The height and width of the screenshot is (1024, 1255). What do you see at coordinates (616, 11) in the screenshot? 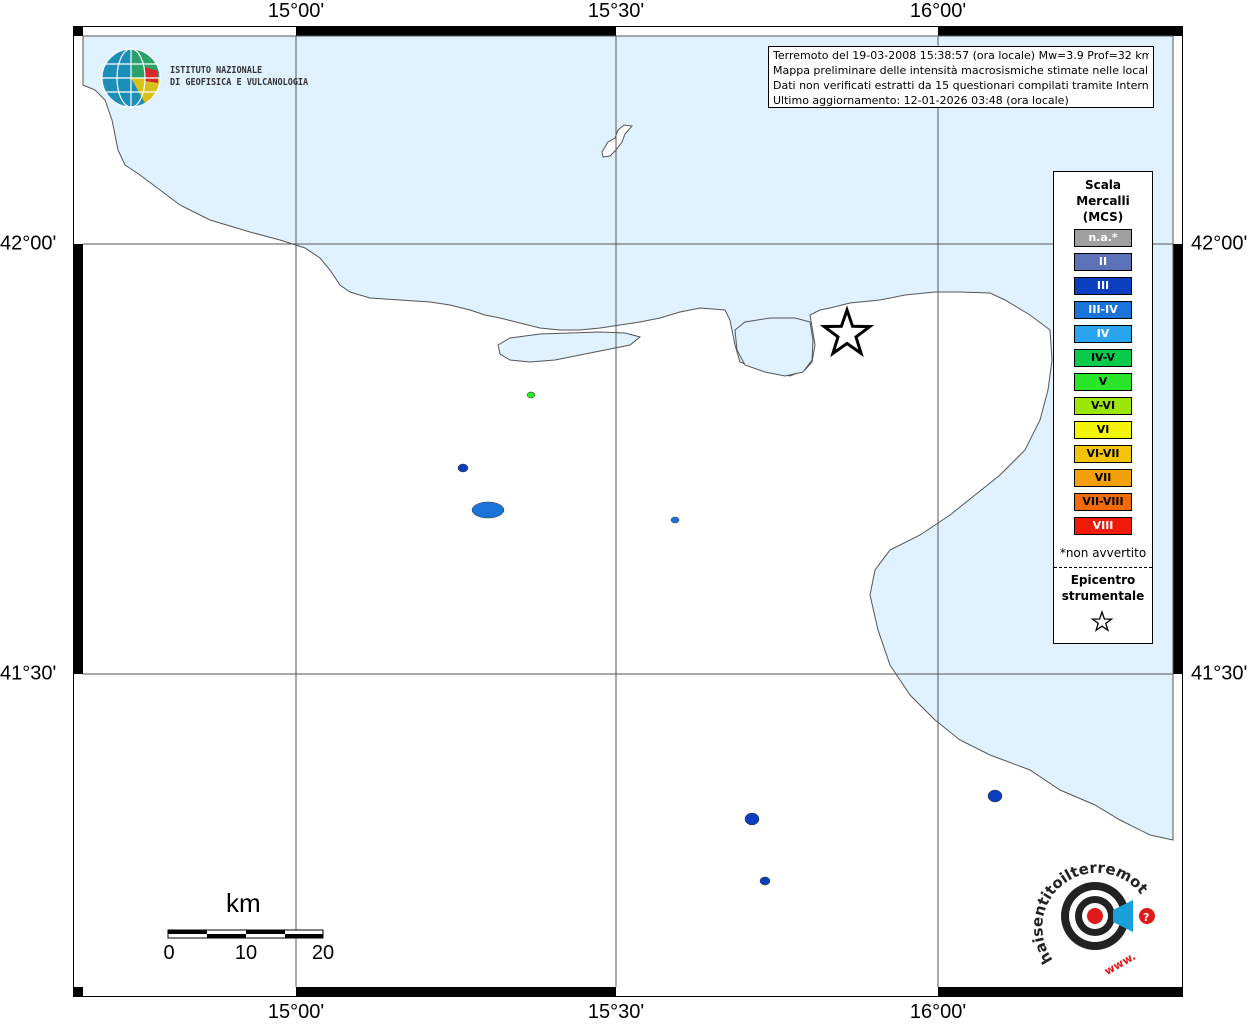
I see `lon-label-top: 15°30'` at bounding box center [616, 11].